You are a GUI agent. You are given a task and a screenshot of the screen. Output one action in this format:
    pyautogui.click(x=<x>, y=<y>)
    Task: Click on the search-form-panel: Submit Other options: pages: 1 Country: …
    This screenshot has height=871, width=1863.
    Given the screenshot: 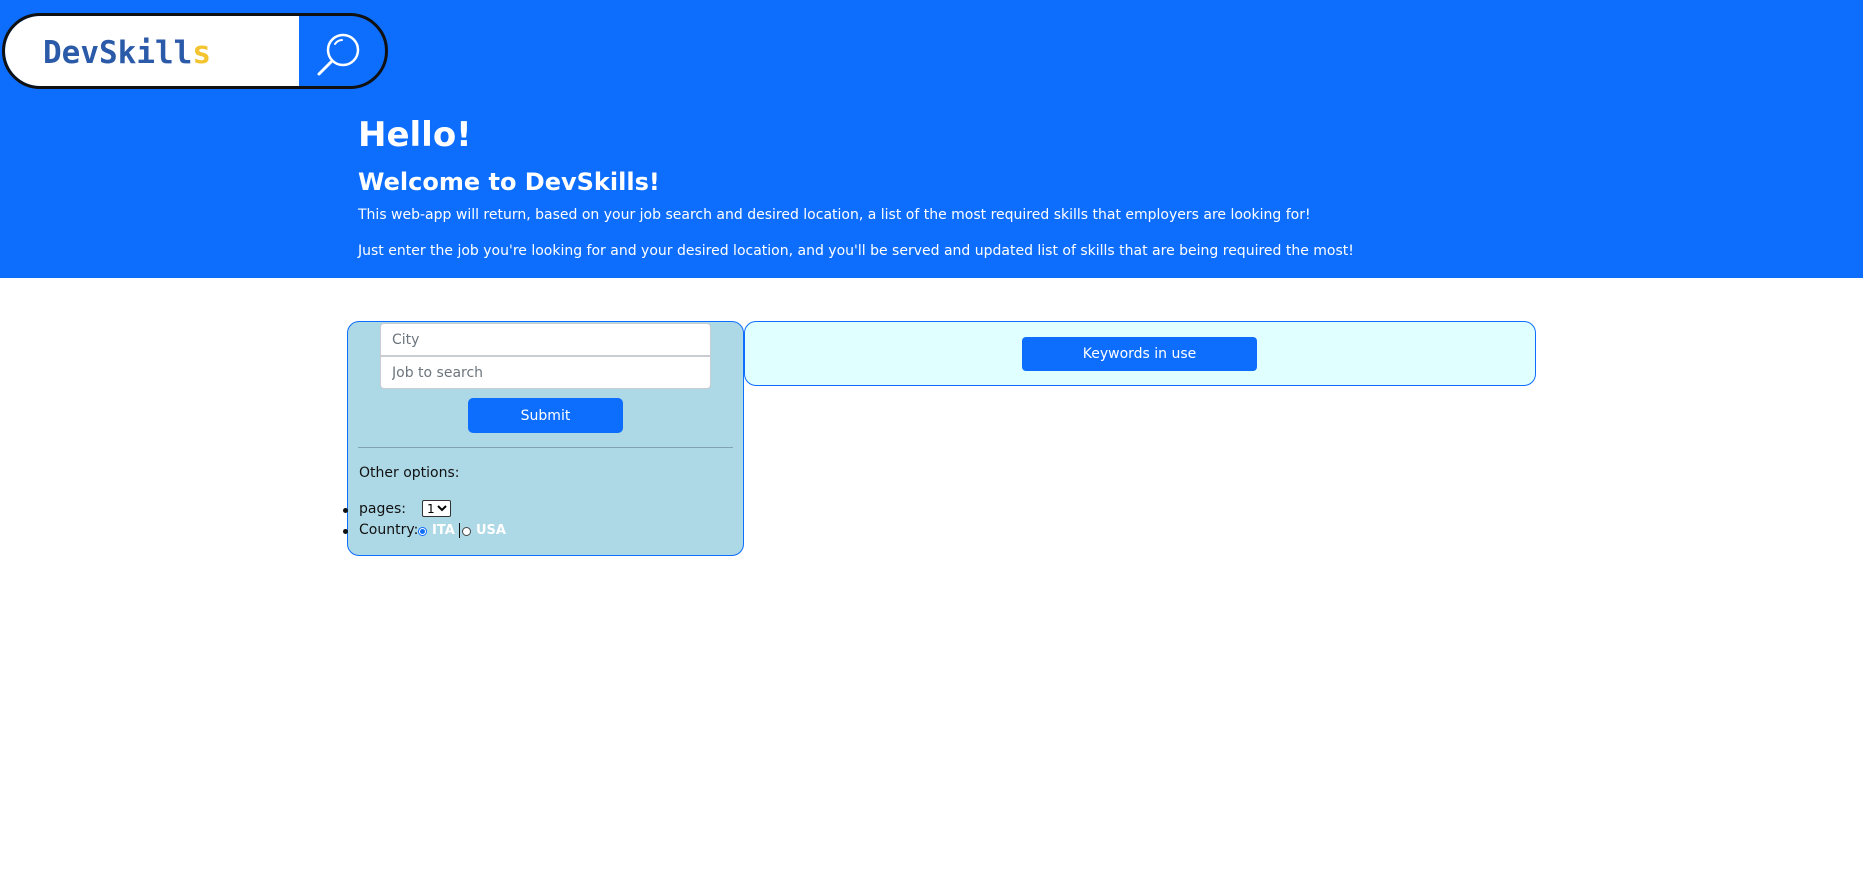 What is the action you would take?
    pyautogui.click(x=543, y=438)
    